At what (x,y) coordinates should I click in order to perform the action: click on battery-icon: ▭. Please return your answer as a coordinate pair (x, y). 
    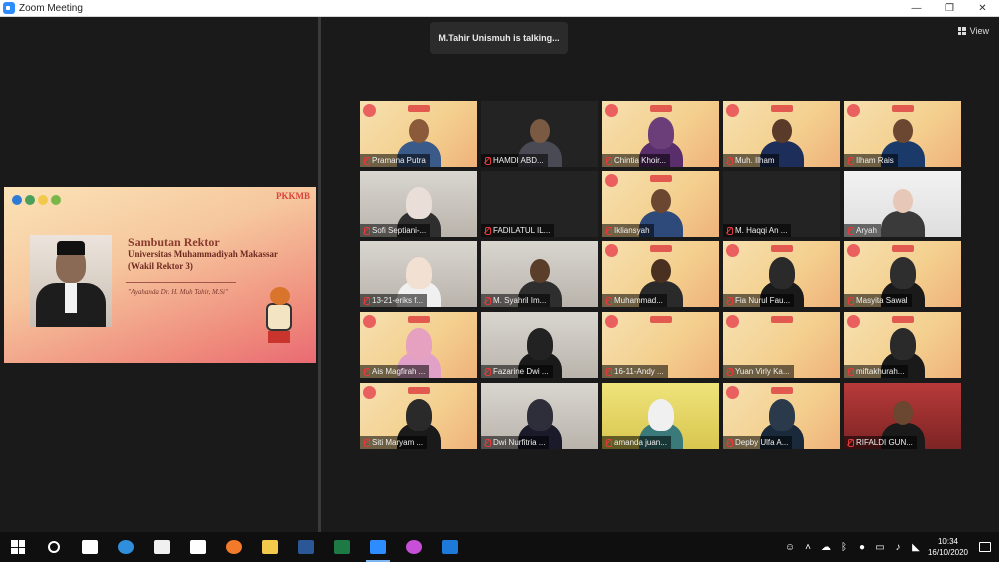
    Looking at the image, I should click on (880, 547).